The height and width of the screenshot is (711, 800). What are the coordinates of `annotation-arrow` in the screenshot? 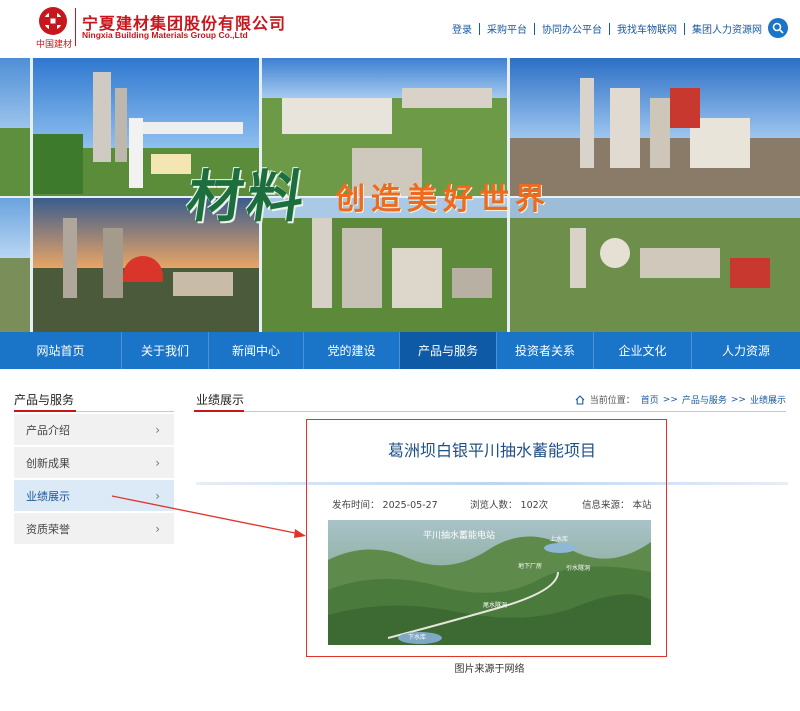 It's located at (208, 516).